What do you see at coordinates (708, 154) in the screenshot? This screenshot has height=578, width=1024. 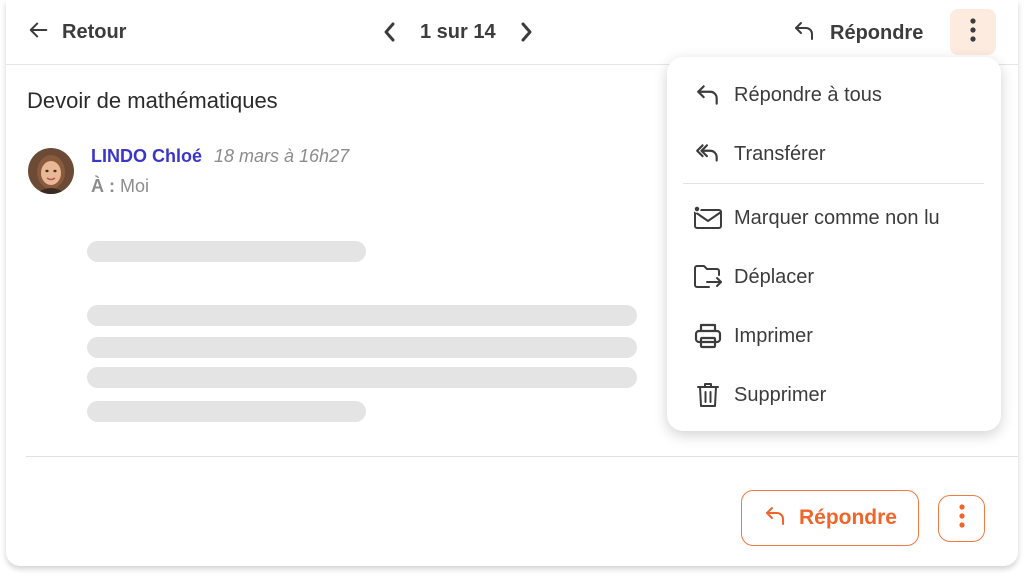 I see `forward-icon` at bounding box center [708, 154].